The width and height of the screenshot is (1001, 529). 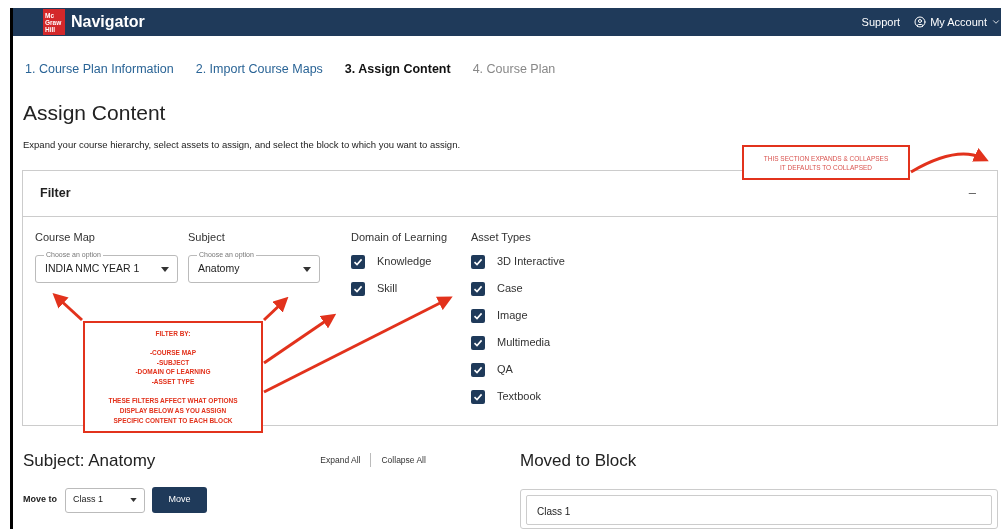 I want to click on dropdown-label: Subject, so click(x=207, y=237).